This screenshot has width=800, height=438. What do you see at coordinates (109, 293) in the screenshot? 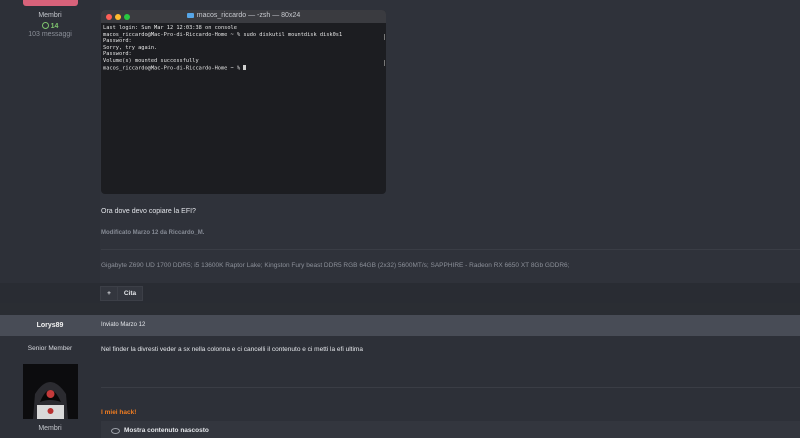
I see `multiquote-button: +` at bounding box center [109, 293].